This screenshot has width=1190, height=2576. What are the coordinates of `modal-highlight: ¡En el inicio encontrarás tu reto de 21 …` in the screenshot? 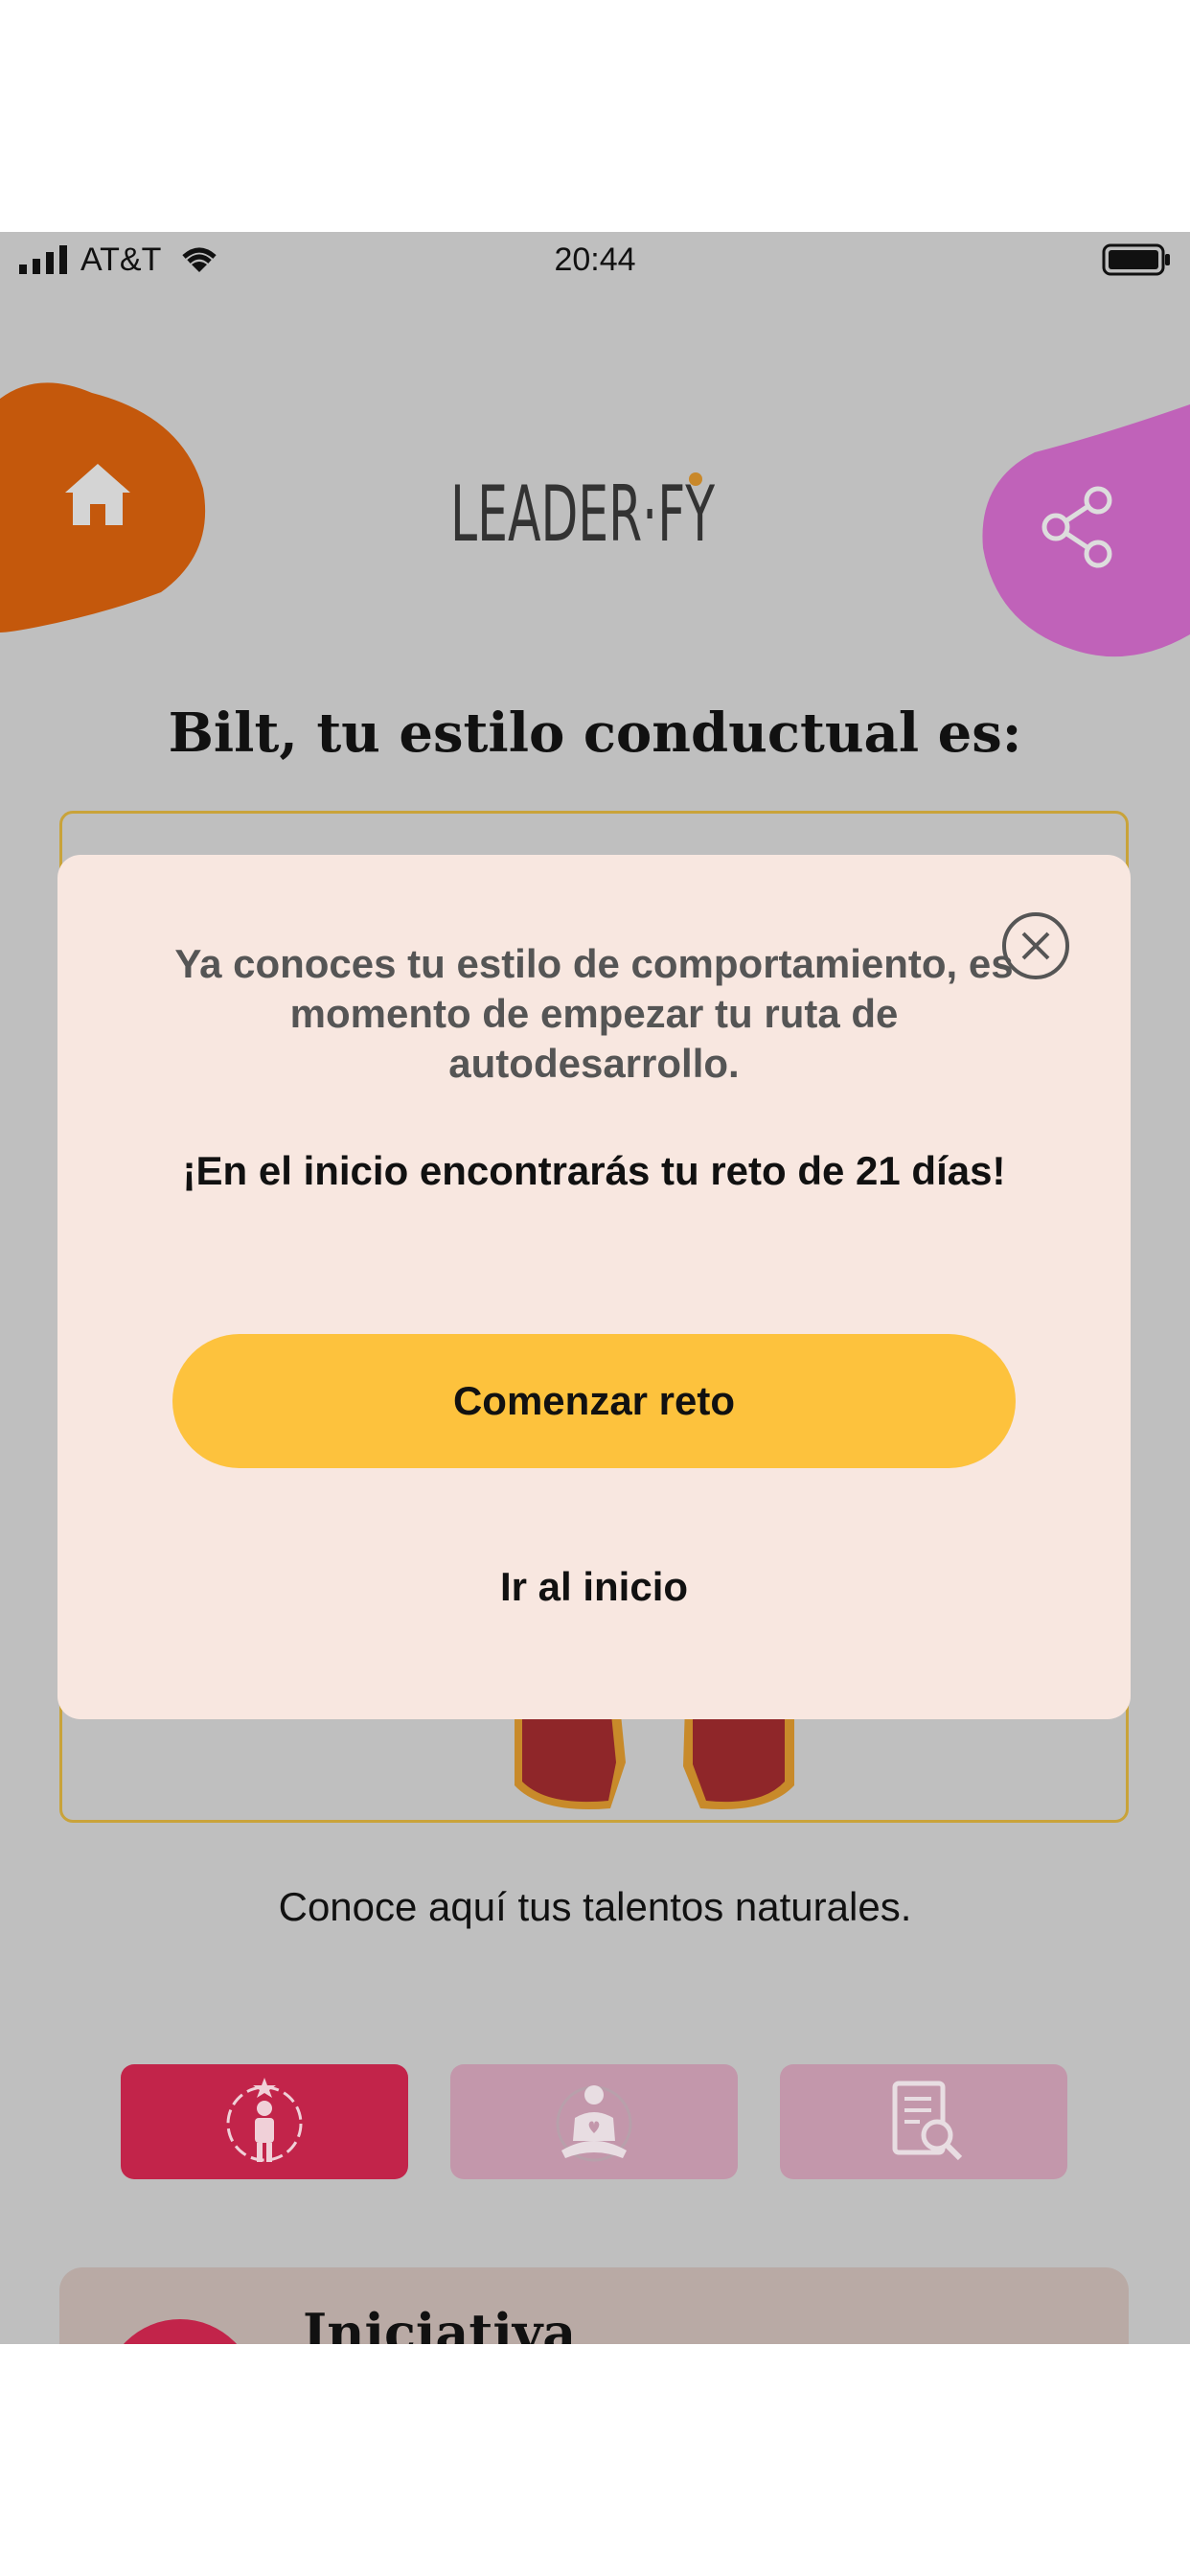 It's located at (594, 1170).